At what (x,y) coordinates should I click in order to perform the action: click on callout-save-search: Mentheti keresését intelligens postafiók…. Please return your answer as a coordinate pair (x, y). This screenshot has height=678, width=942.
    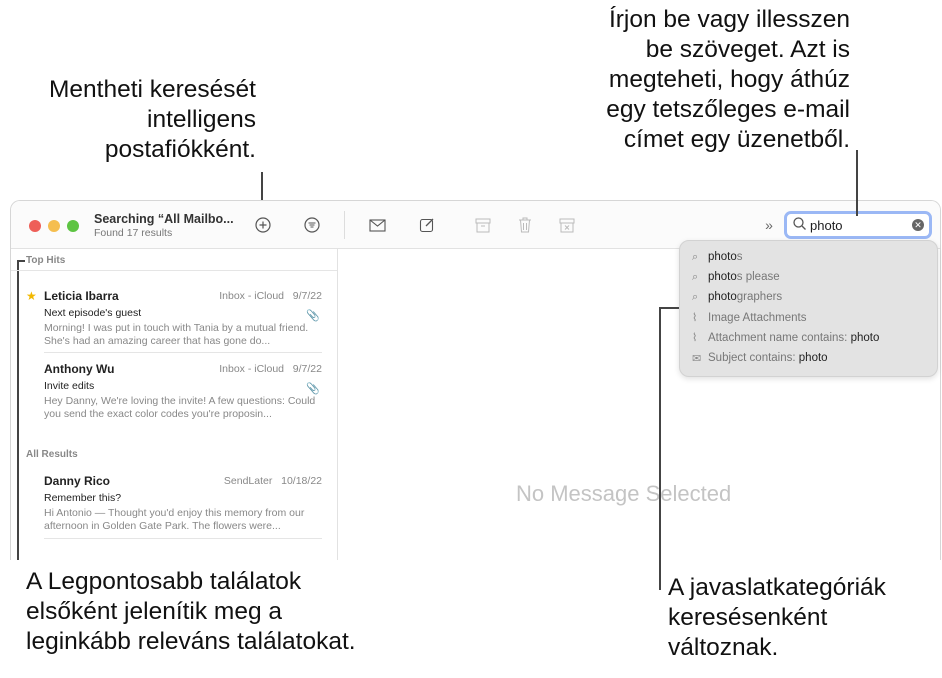
    Looking at the image, I should click on (152, 119).